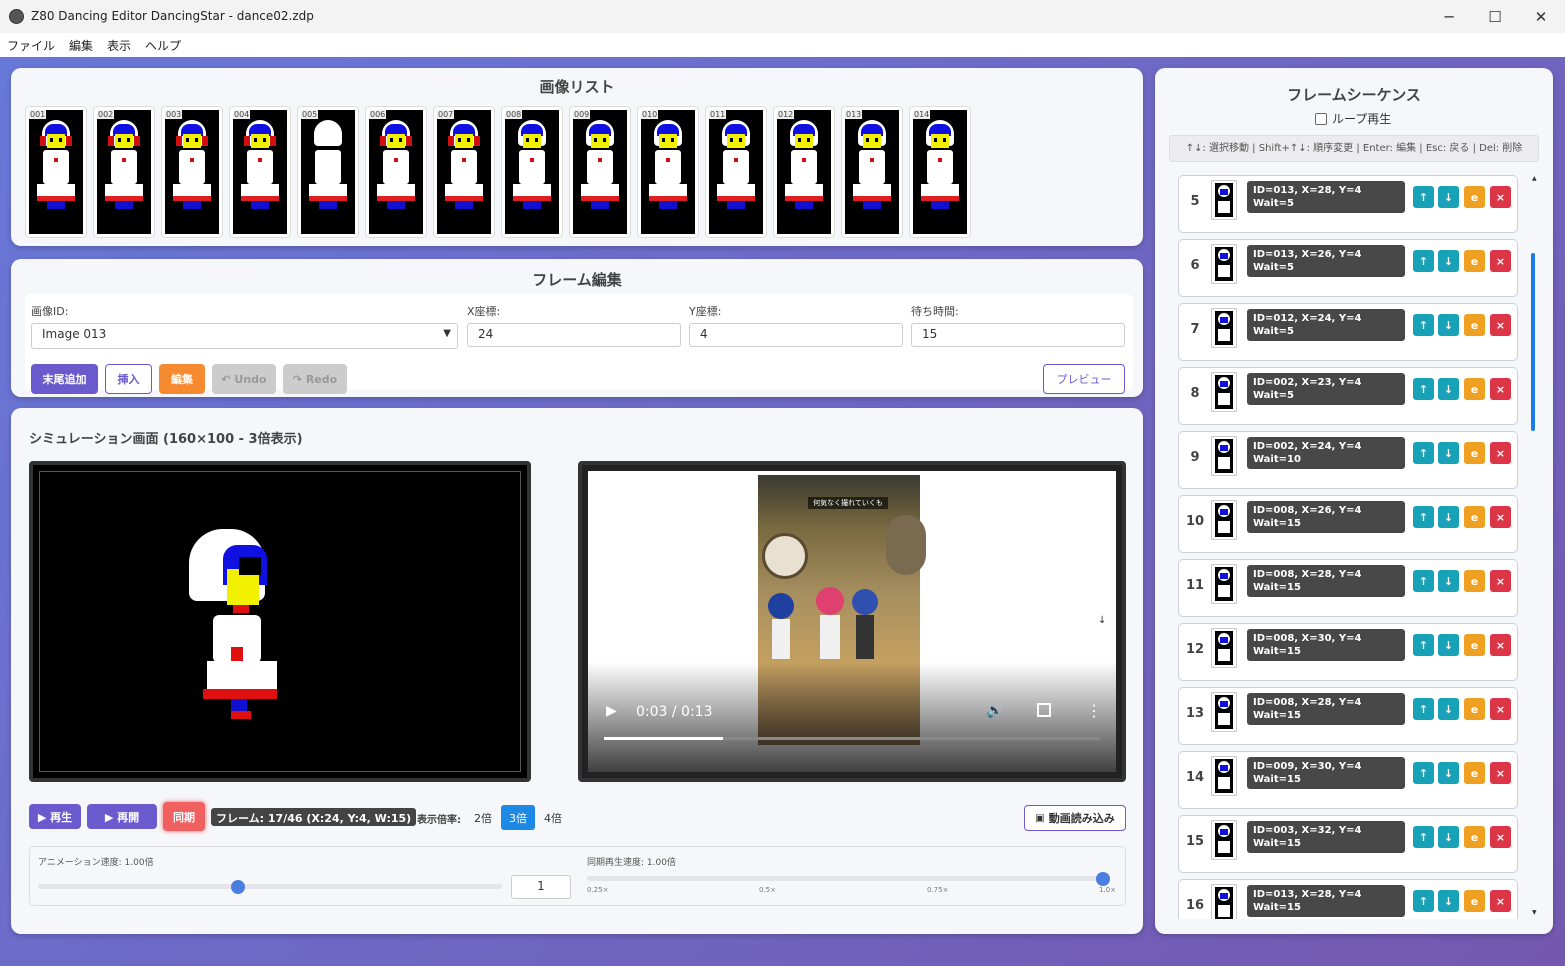 The image size is (1565, 966). Describe the element at coordinates (396, 172) in the screenshot. I see `image-thumbnail: 006` at that location.